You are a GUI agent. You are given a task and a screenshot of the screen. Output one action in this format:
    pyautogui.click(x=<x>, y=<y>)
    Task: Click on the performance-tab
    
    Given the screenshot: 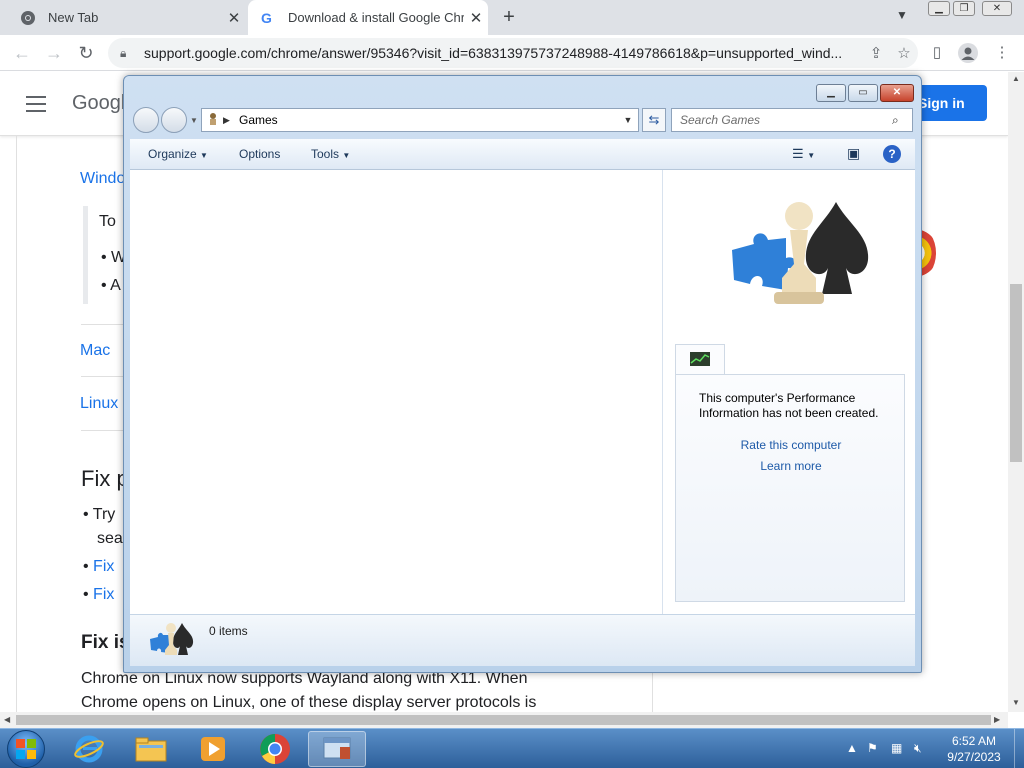 What is the action you would take?
    pyautogui.click(x=700, y=359)
    